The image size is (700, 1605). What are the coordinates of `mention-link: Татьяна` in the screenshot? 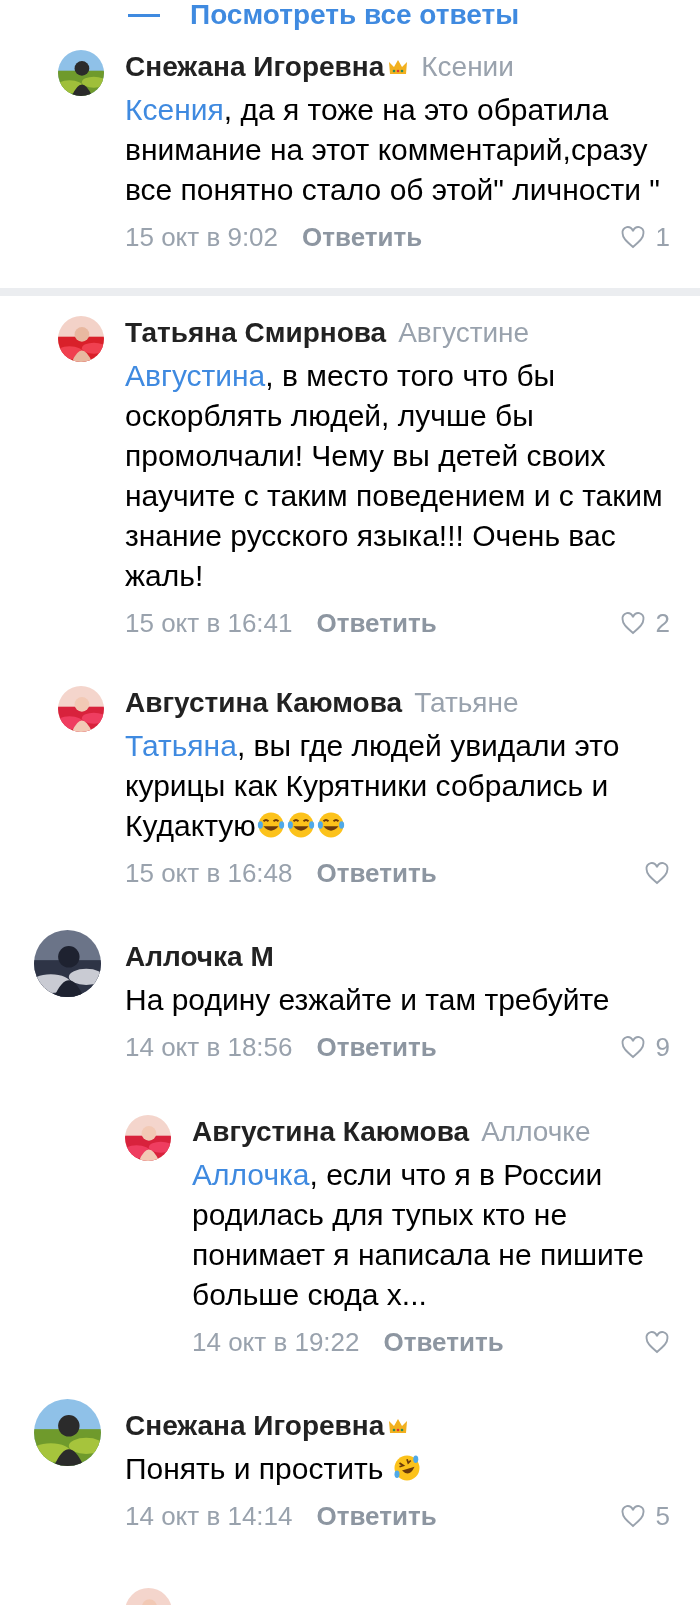 It's located at (181, 745).